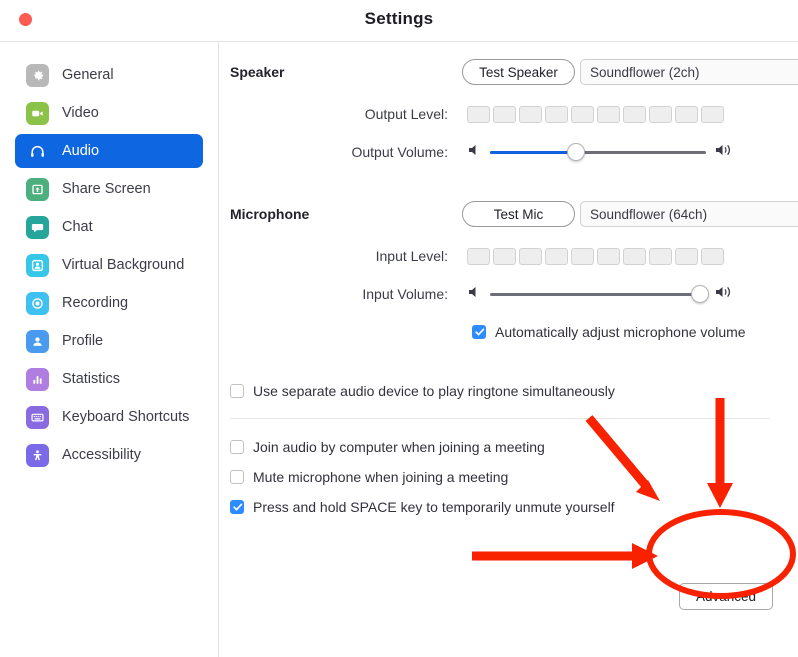 The width and height of the screenshot is (798, 657). I want to click on auto-adjust-mic-row: Automatically adjust microphone volume, so click(508, 331).